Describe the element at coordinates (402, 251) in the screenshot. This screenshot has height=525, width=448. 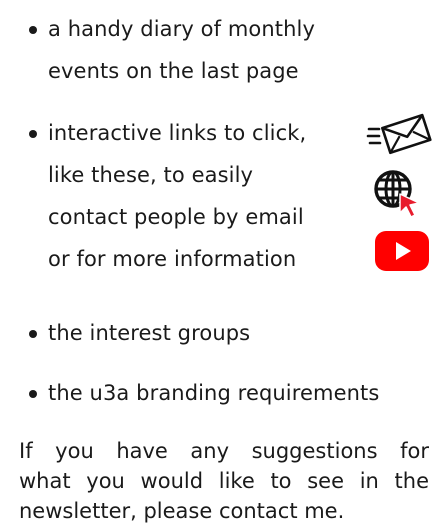
I see `youtube-play-icon` at that location.